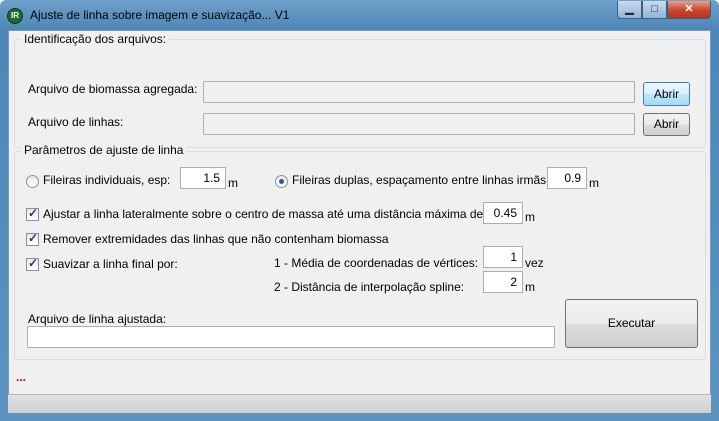 This screenshot has width=719, height=421. Describe the element at coordinates (32, 181) in the screenshot. I see `individual-rows-radio` at that location.